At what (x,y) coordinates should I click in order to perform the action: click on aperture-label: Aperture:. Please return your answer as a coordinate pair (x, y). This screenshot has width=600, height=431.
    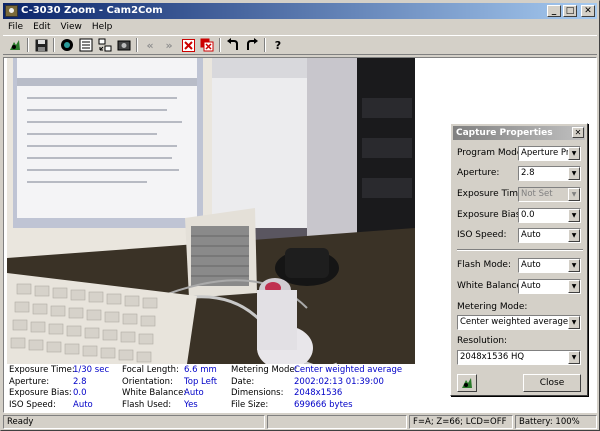
    Looking at the image, I should click on (478, 173).